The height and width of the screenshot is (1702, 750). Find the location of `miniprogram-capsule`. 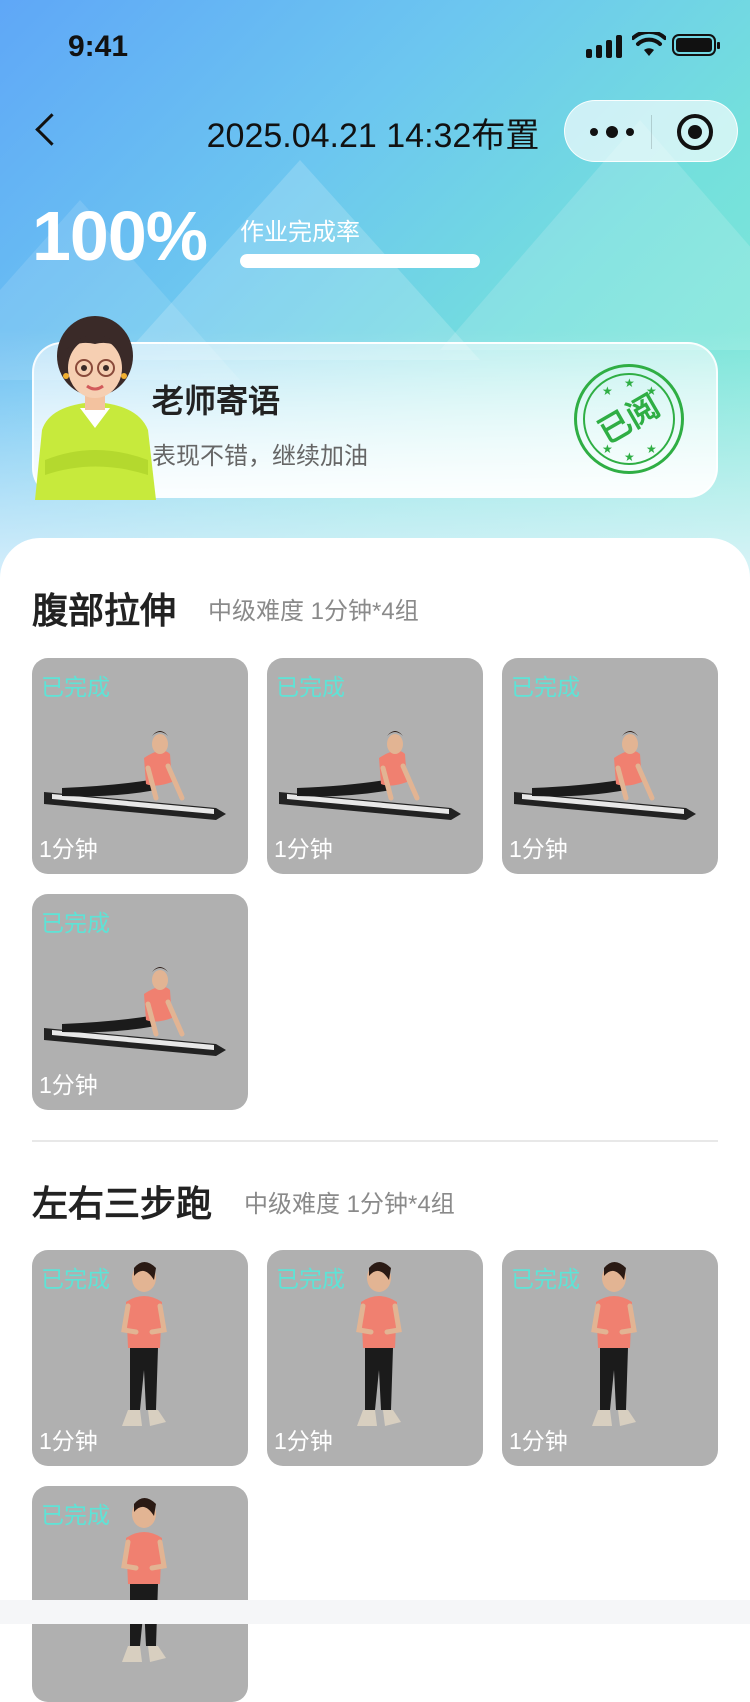

miniprogram-capsule is located at coordinates (651, 131).